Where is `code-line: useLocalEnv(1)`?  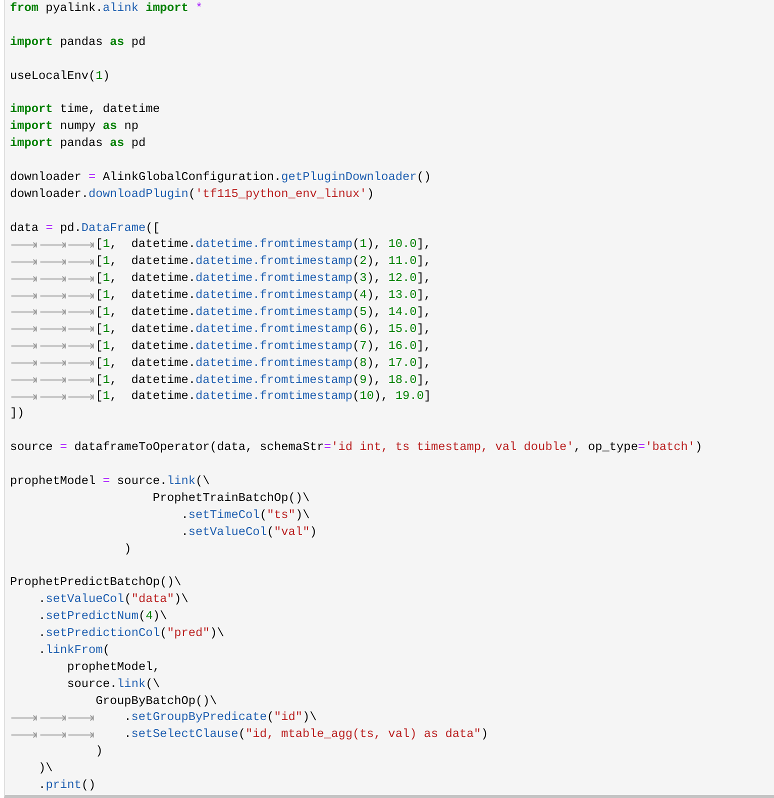
code-line: useLocalEnv(1) is located at coordinates (60, 76).